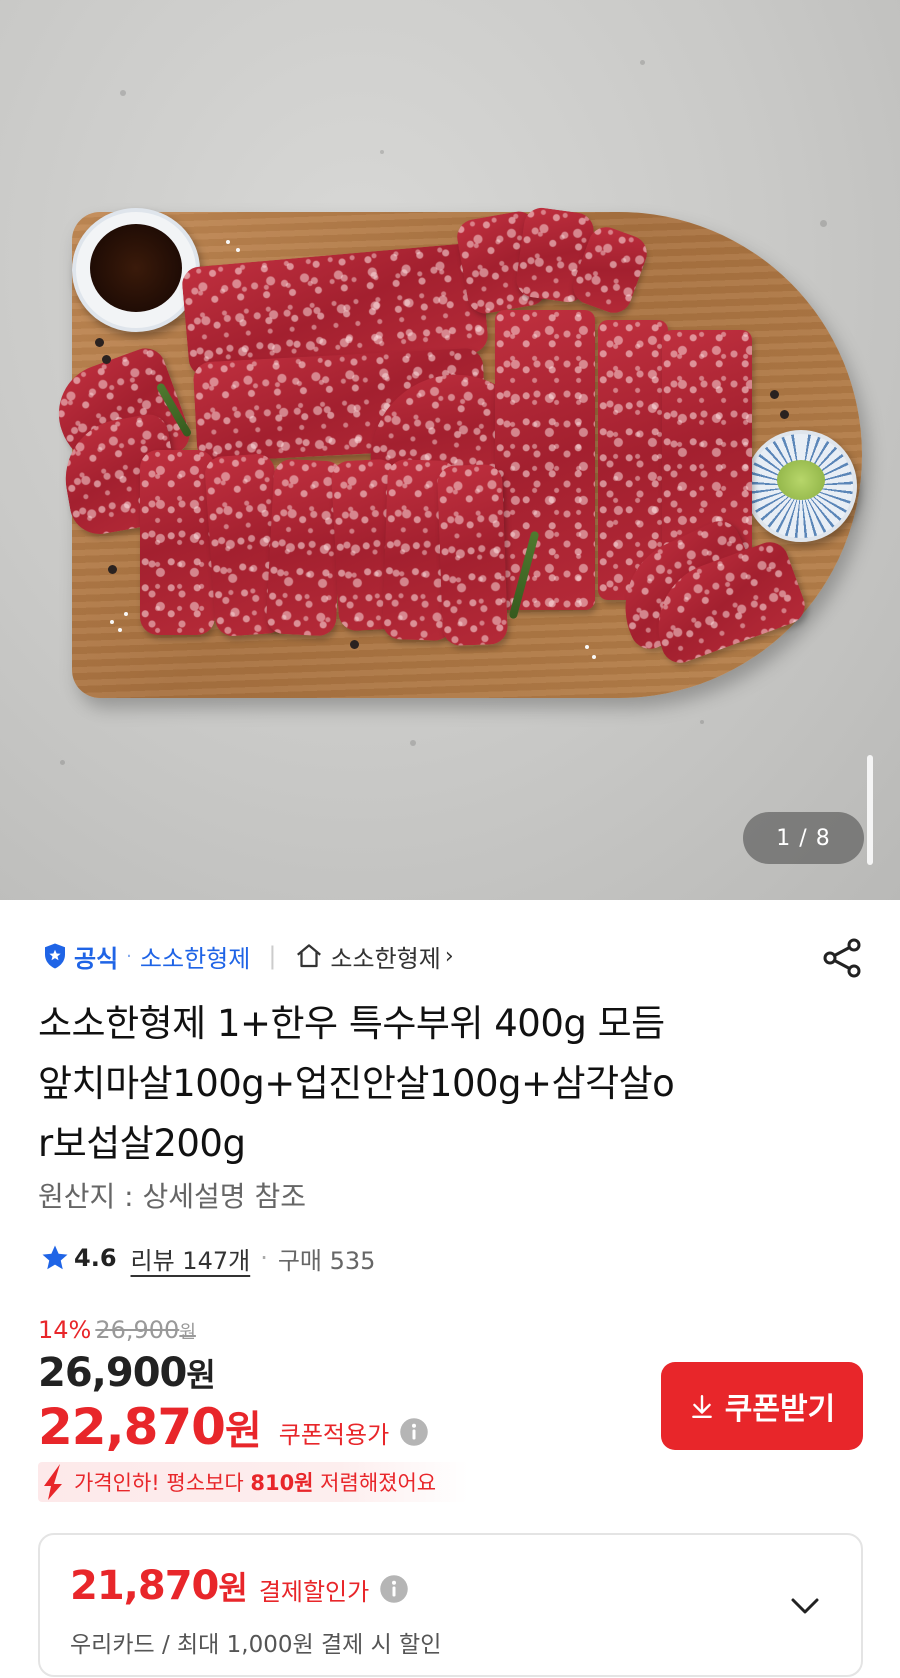 Image resolution: width=900 pixels, height=1678 pixels. What do you see at coordinates (172, 1196) in the screenshot?
I see `origin-info: 원산지 : 상세설명 참조` at bounding box center [172, 1196].